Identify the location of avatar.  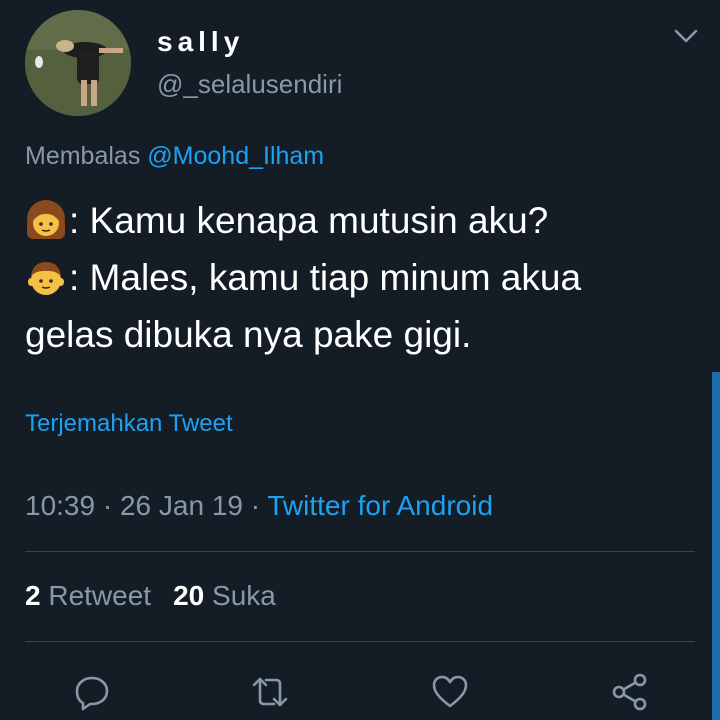
(78, 63).